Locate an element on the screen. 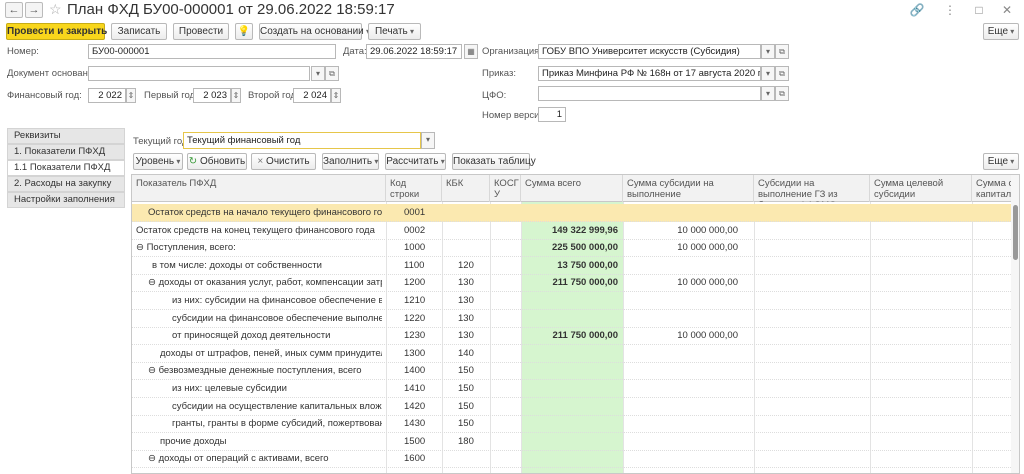 This screenshot has width=1024, height=474. post-and-close-button: Провести и закрыть is located at coordinates (56, 31).